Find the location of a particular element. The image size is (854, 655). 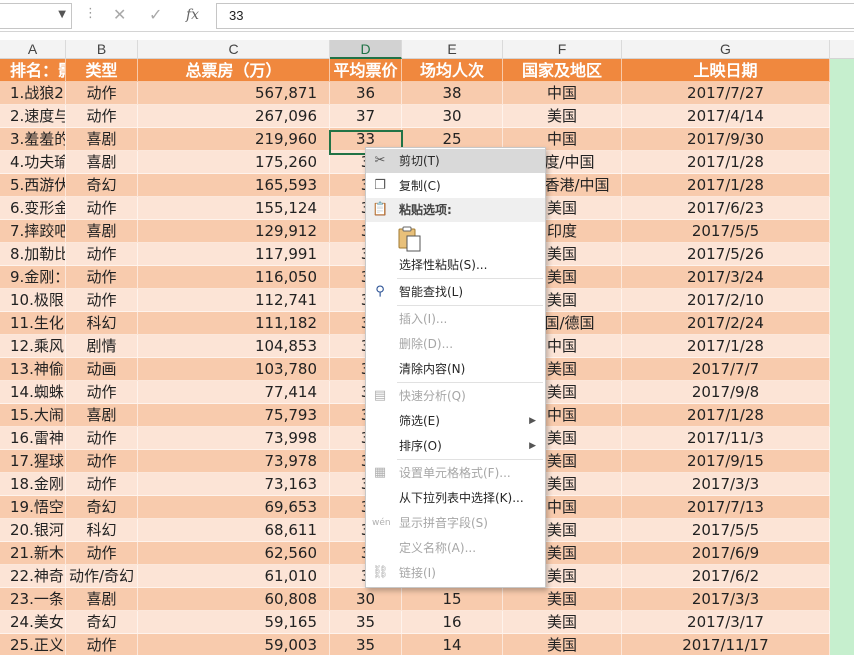

cancel-icon: ✕ is located at coordinates (119, 14).